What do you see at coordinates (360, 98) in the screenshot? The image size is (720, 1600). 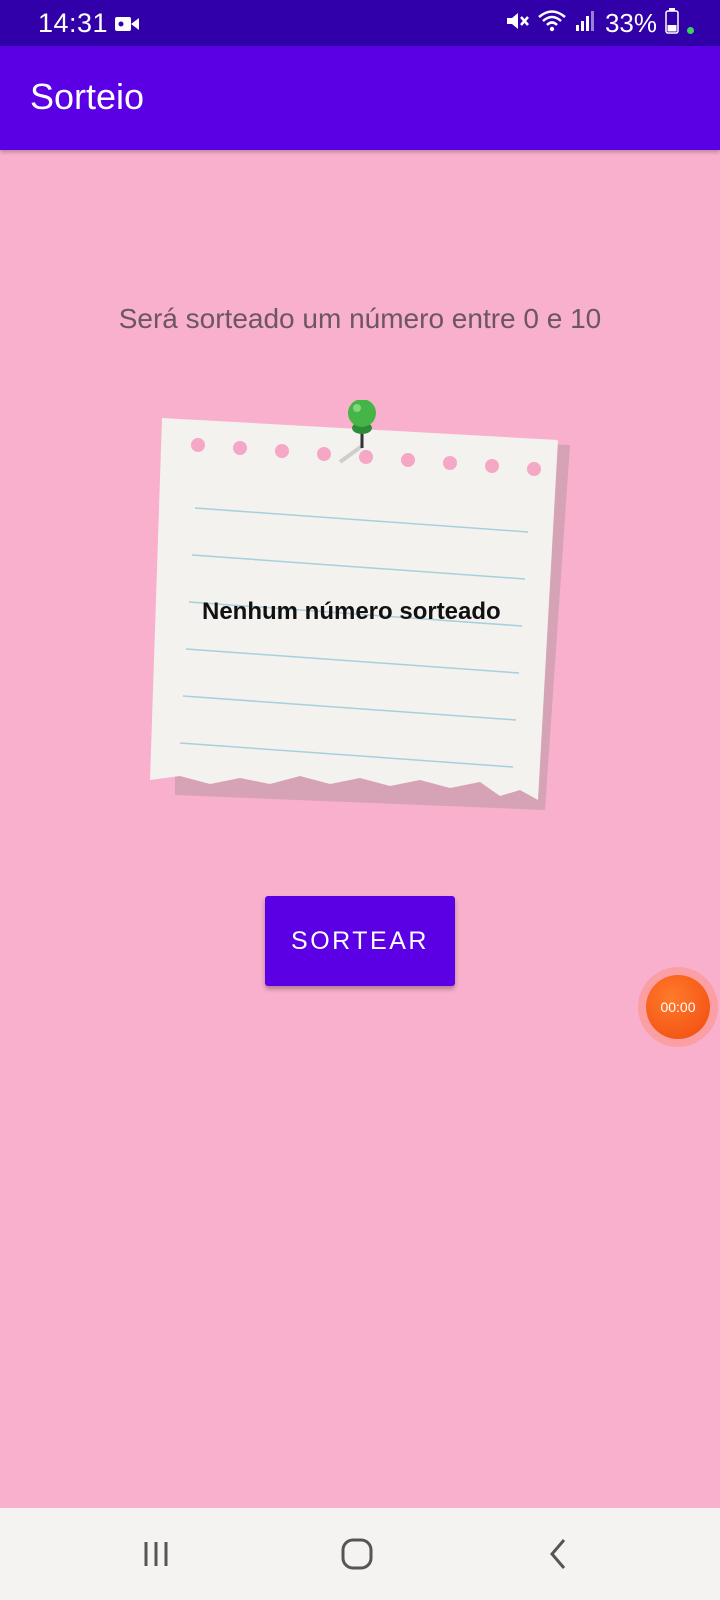 I see `app-bar: Sorteio` at bounding box center [360, 98].